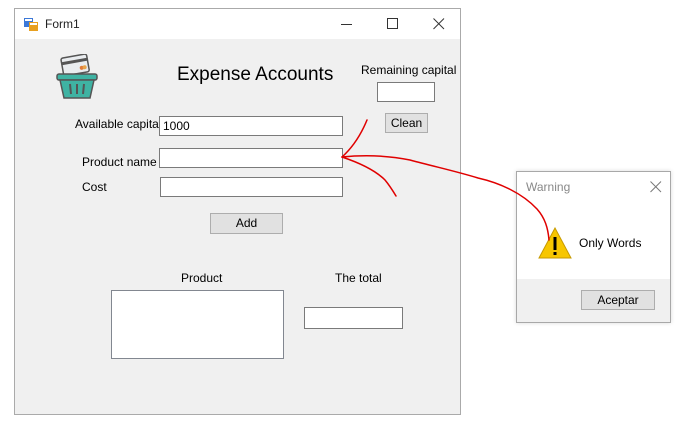  What do you see at coordinates (548, 187) in the screenshot?
I see `dialog-title: Warning` at bounding box center [548, 187].